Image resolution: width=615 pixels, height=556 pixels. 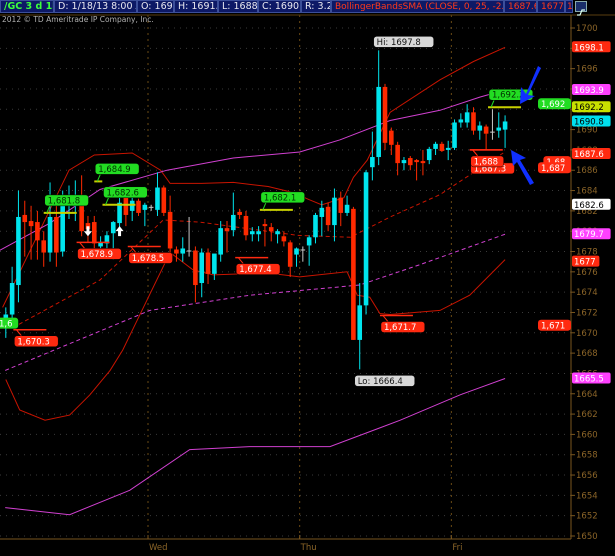 I want to click on price-badge-text: 1677, so click(x=585, y=263).